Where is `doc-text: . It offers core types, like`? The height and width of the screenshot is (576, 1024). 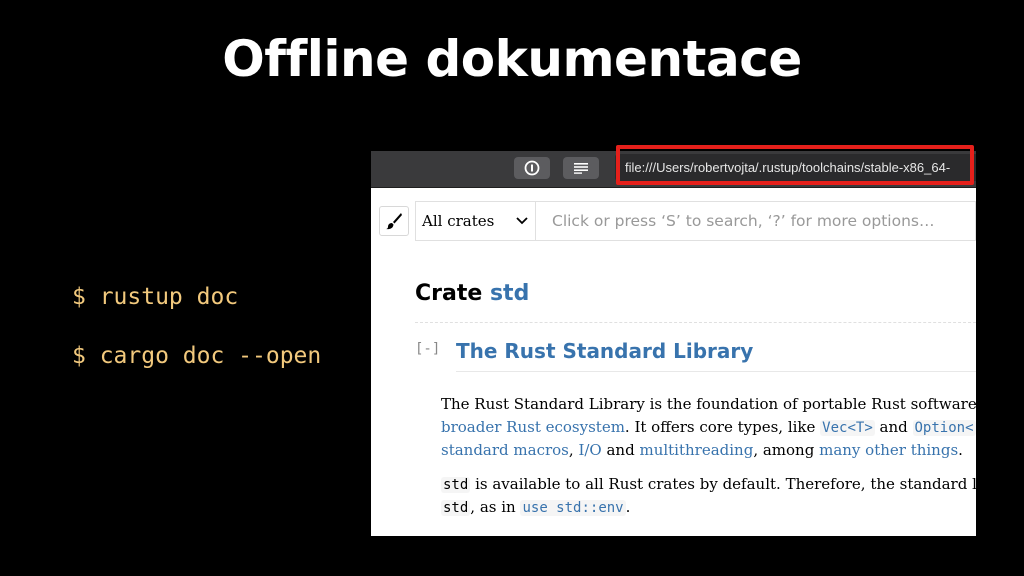 doc-text: . It offers core types, like is located at coordinates (722, 427).